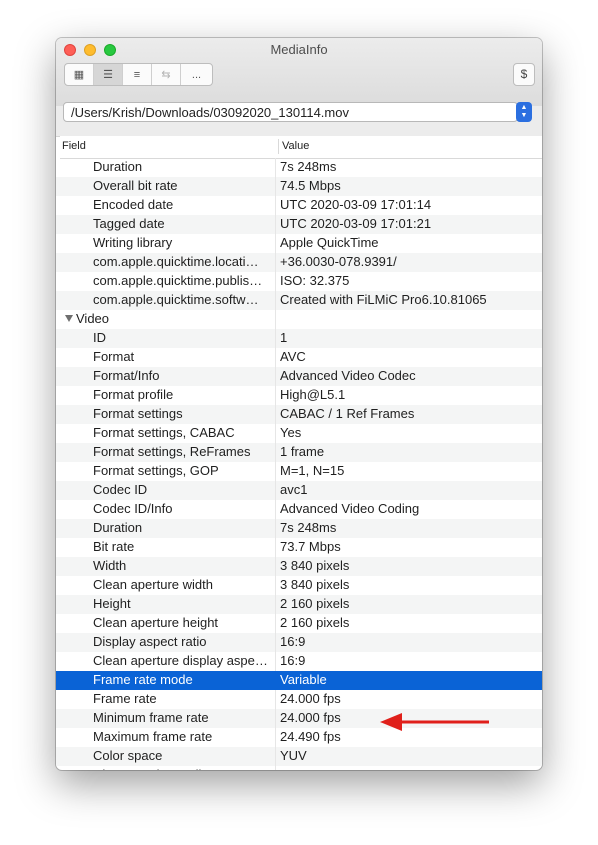  What do you see at coordinates (299, 452) in the screenshot?
I see `table-row: Format settings, ReFrames 1 frame` at bounding box center [299, 452].